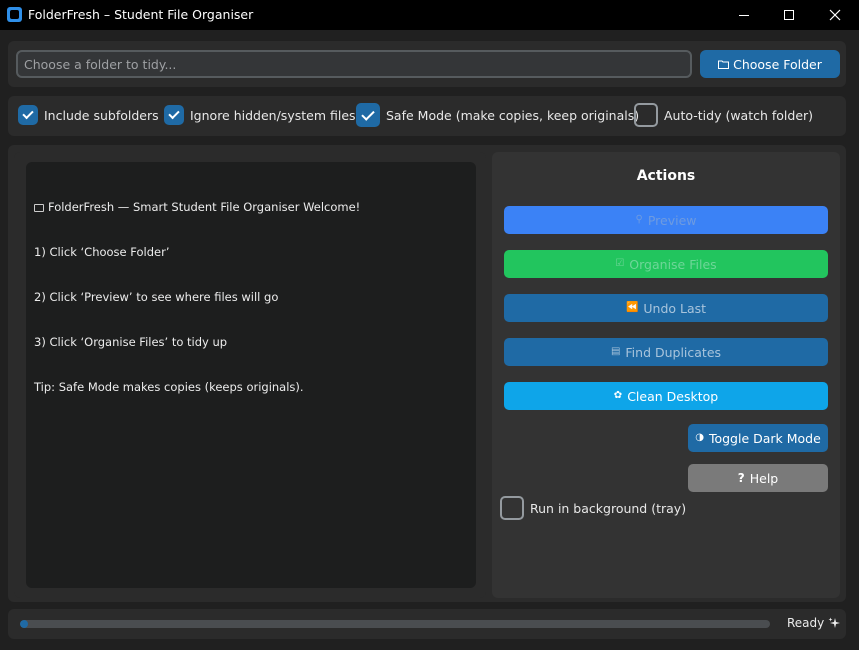 Image resolution: width=859 pixels, height=650 pixels. I want to click on run-background-label: Run in background (tray), so click(608, 508).